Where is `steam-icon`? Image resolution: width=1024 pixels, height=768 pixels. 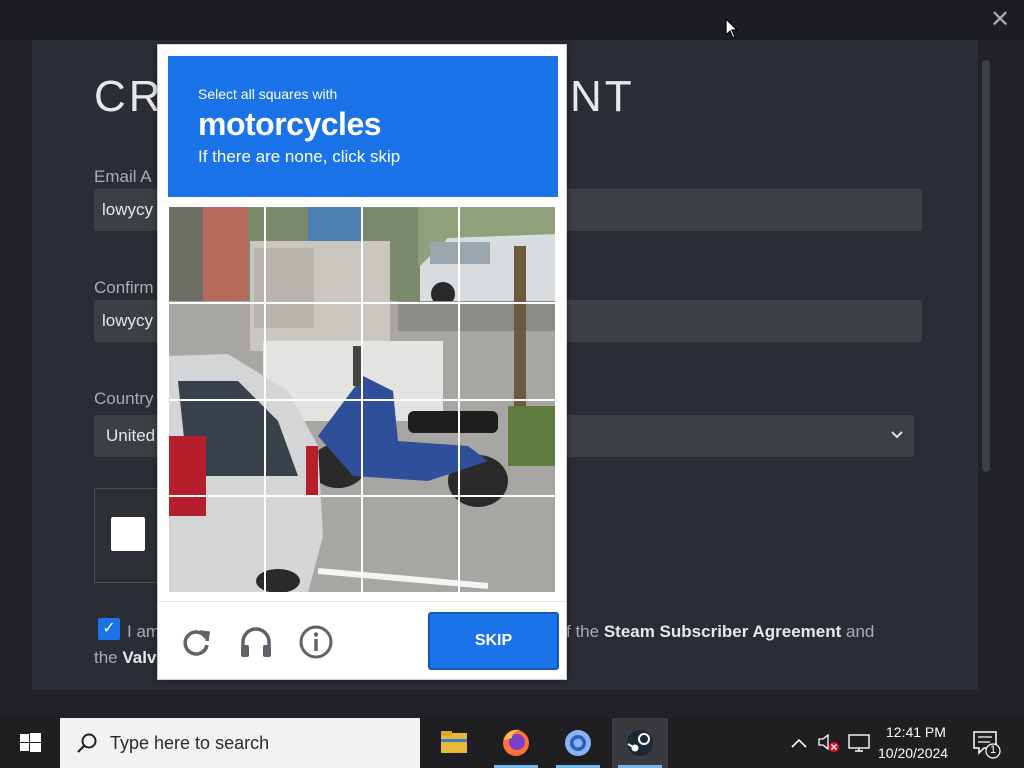
steam-icon is located at coordinates (640, 743).